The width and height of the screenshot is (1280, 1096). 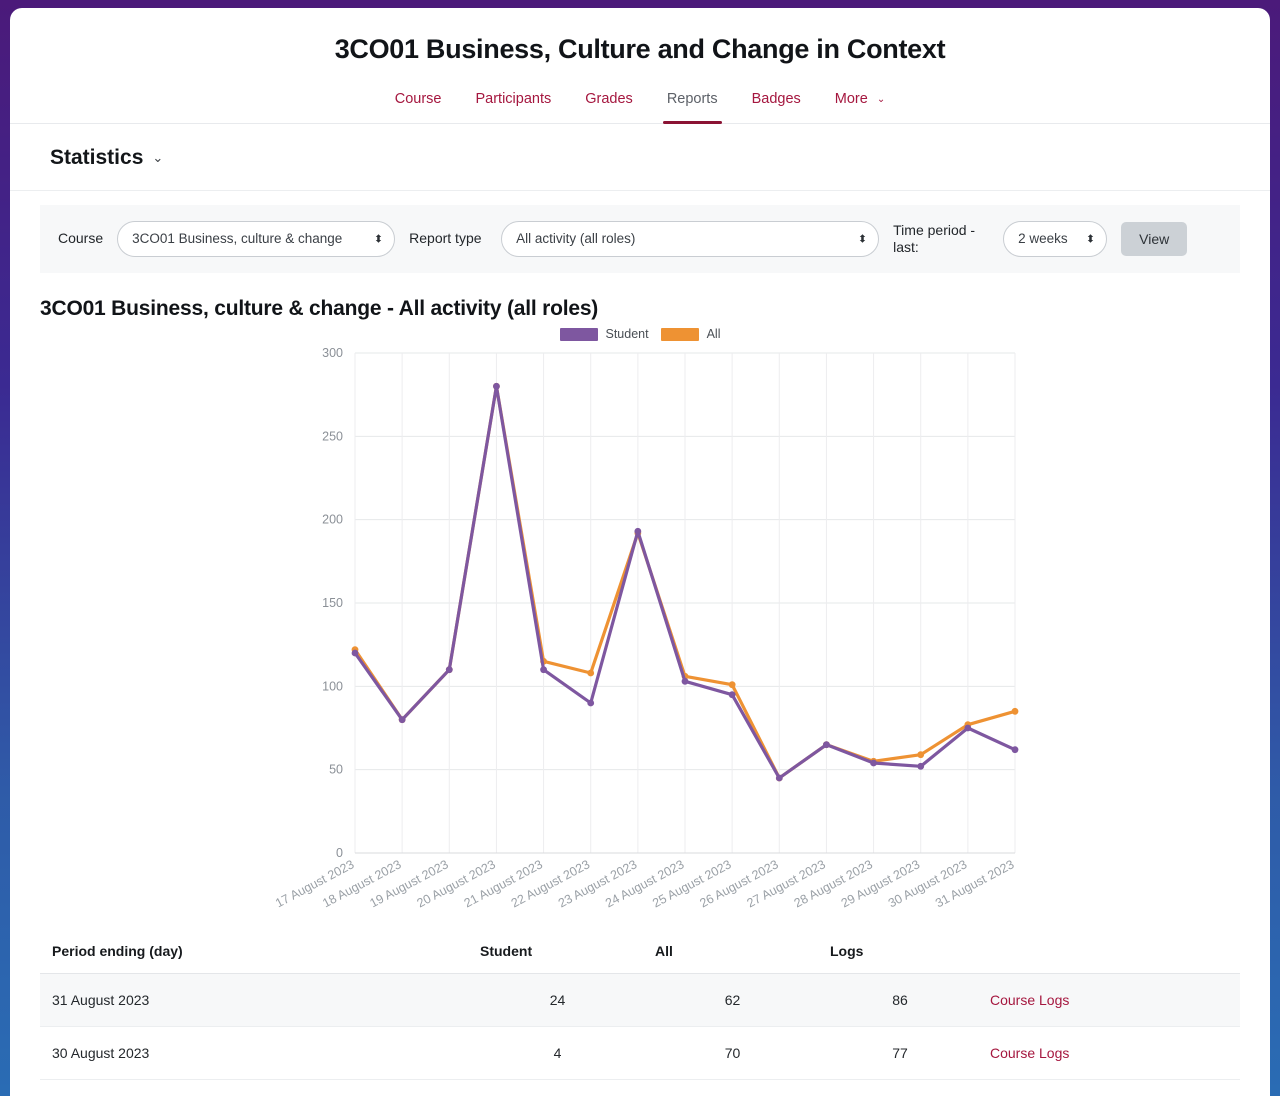 I want to click on report-type-select: All activity (all roles), so click(x=690, y=239).